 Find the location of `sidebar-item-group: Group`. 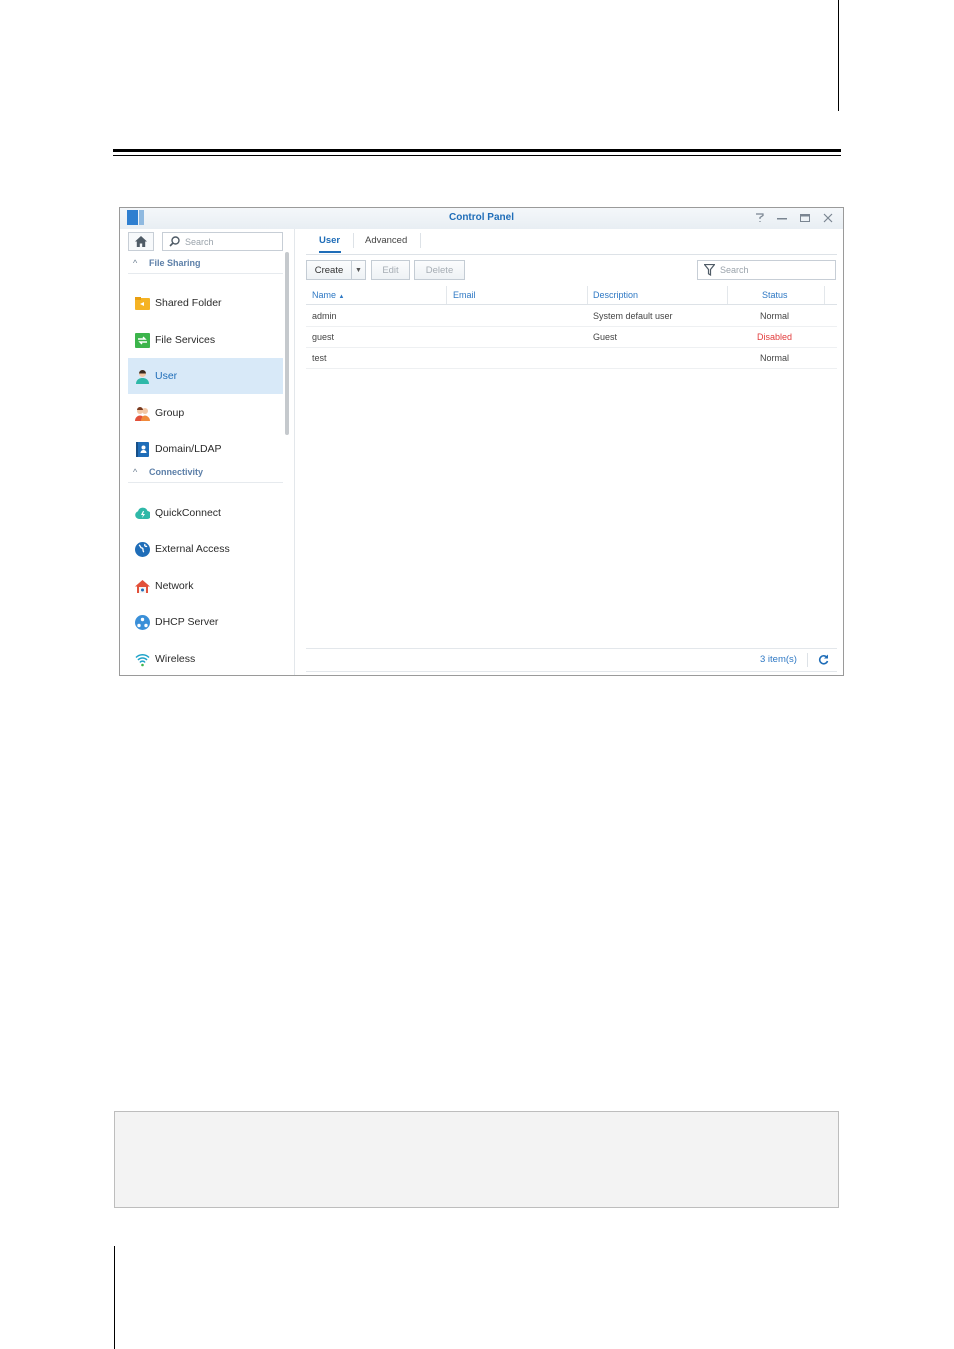

sidebar-item-group: Group is located at coordinates (205, 413).